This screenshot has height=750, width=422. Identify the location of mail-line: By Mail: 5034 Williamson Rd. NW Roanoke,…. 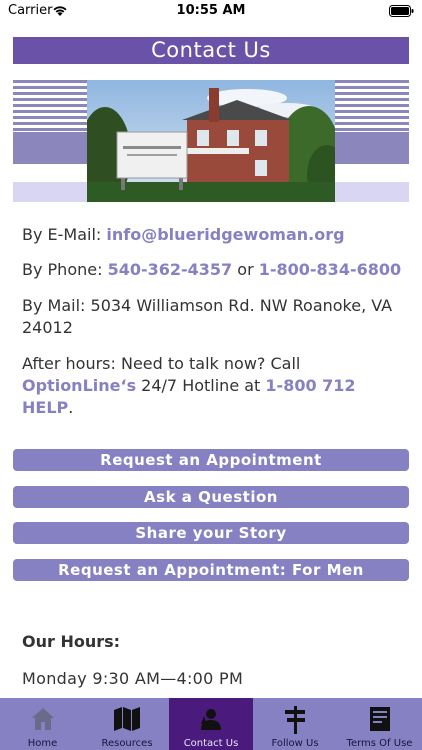
(207, 316).